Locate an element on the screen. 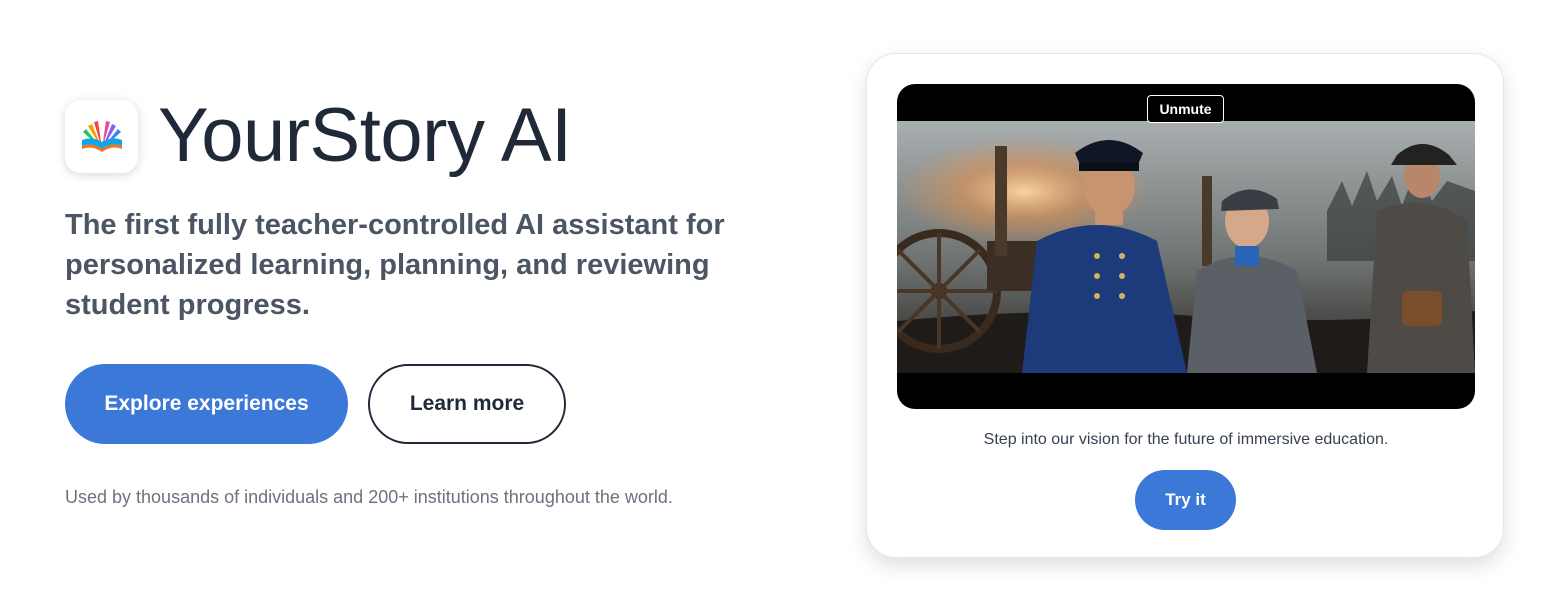  try-it-button: Try it is located at coordinates (1185, 500).